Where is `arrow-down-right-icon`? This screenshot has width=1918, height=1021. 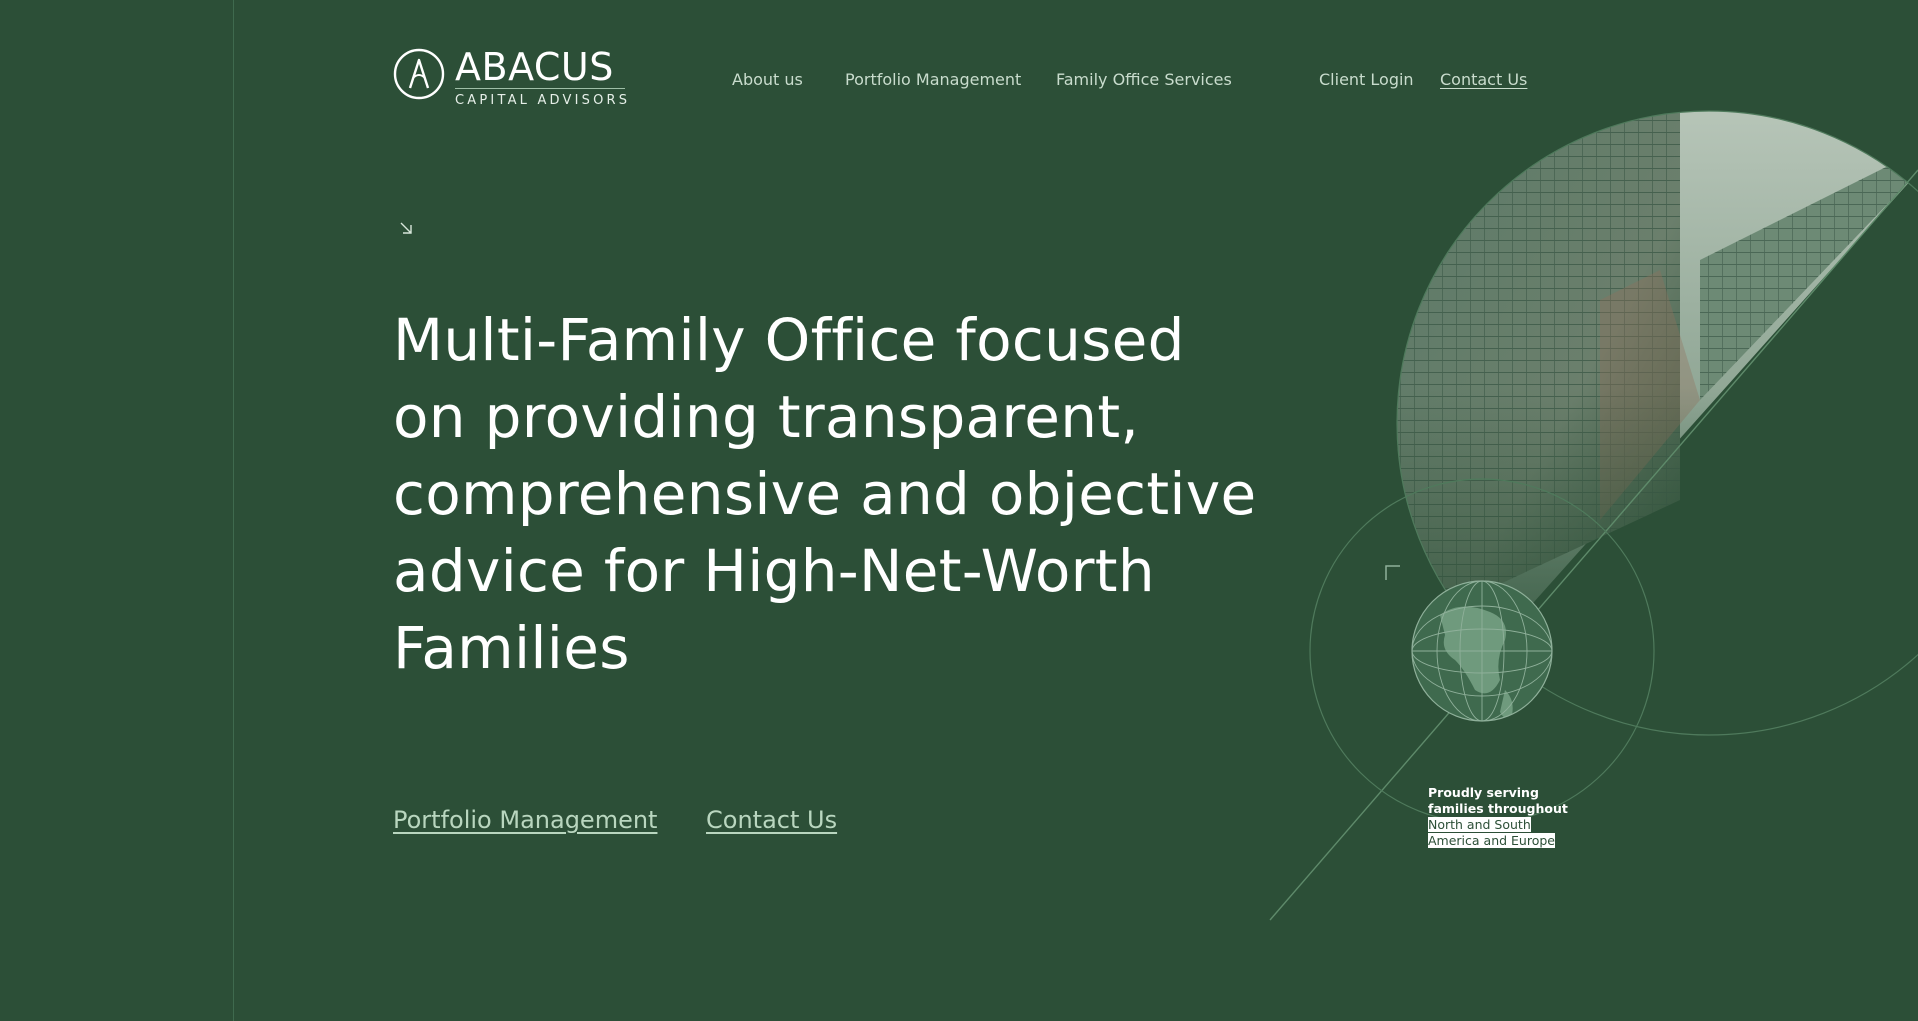 arrow-down-right-icon is located at coordinates (406, 228).